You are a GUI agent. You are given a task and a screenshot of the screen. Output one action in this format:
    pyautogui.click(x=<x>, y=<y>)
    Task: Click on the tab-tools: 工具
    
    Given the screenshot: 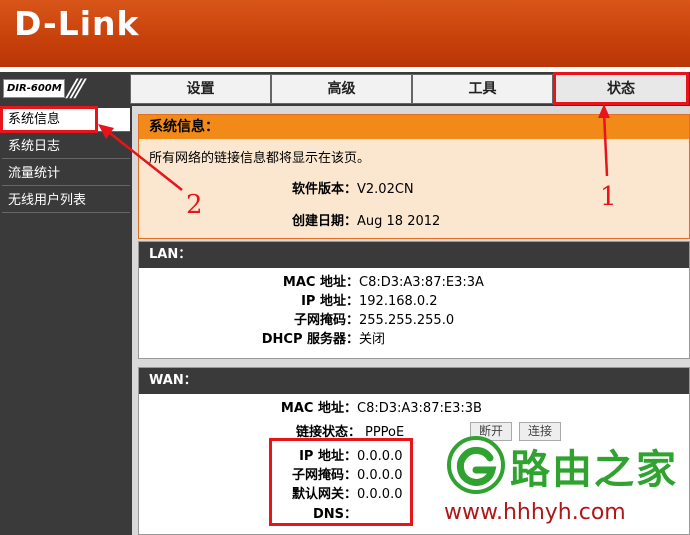 What is the action you would take?
    pyautogui.click(x=482, y=89)
    